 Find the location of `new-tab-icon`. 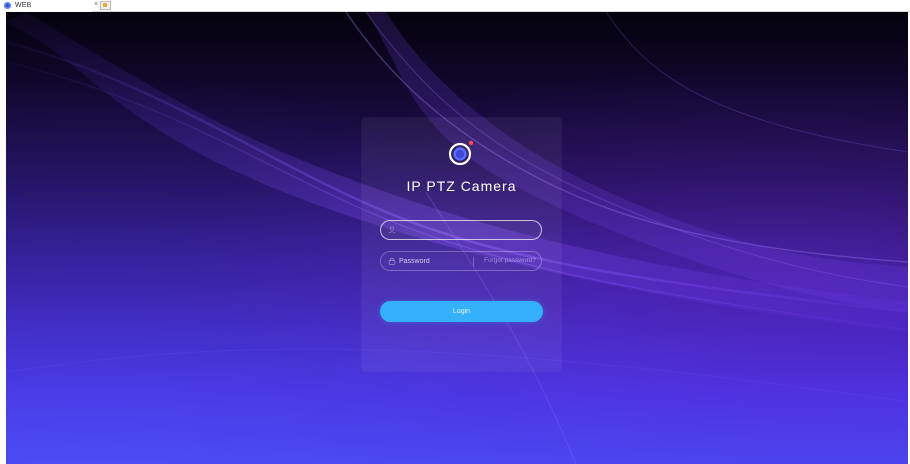

new-tab-icon is located at coordinates (105, 5).